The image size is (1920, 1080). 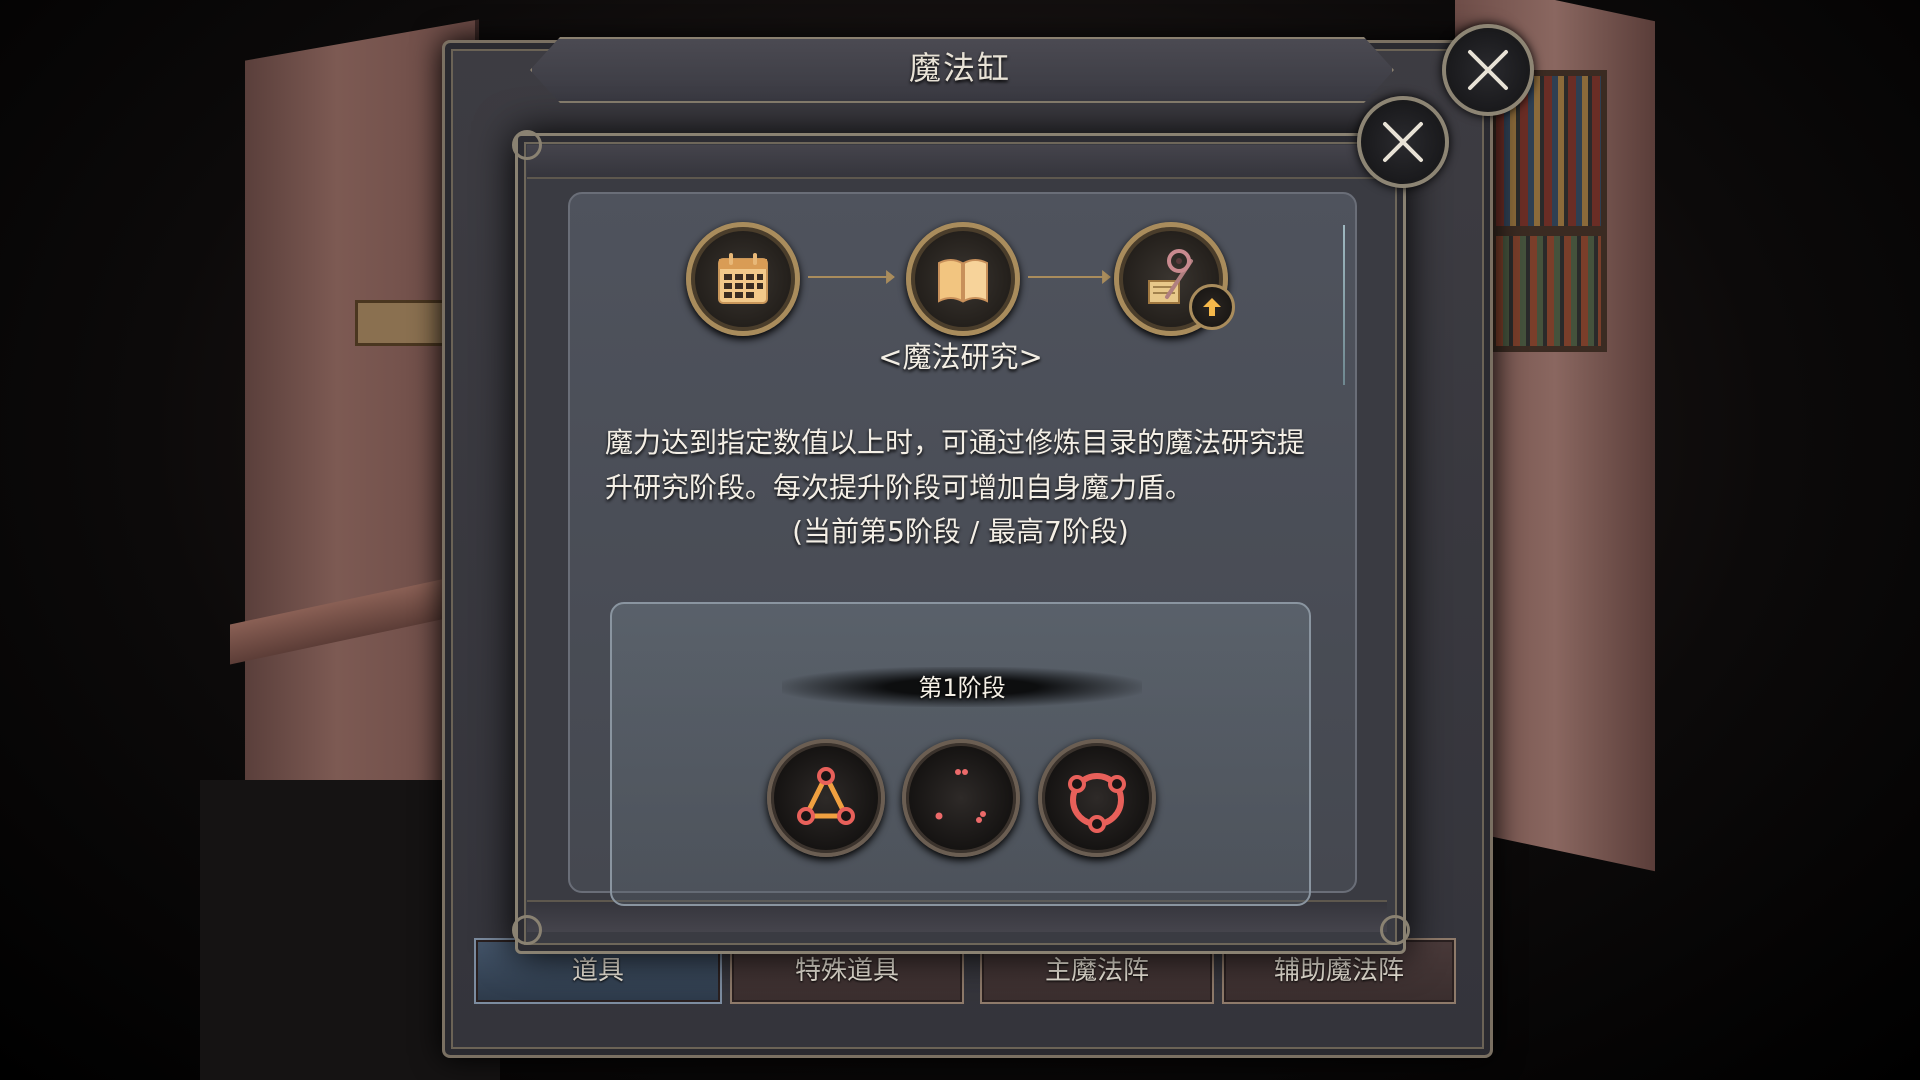 I want to click on step-book, so click(x=963, y=279).